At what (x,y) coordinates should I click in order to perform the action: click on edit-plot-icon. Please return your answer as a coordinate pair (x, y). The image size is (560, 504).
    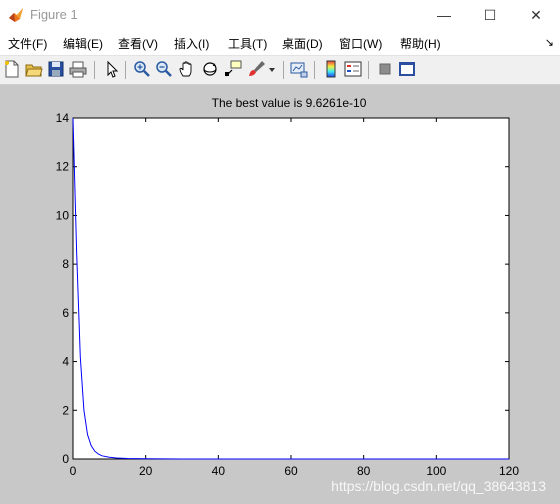
    Looking at the image, I should click on (112, 69).